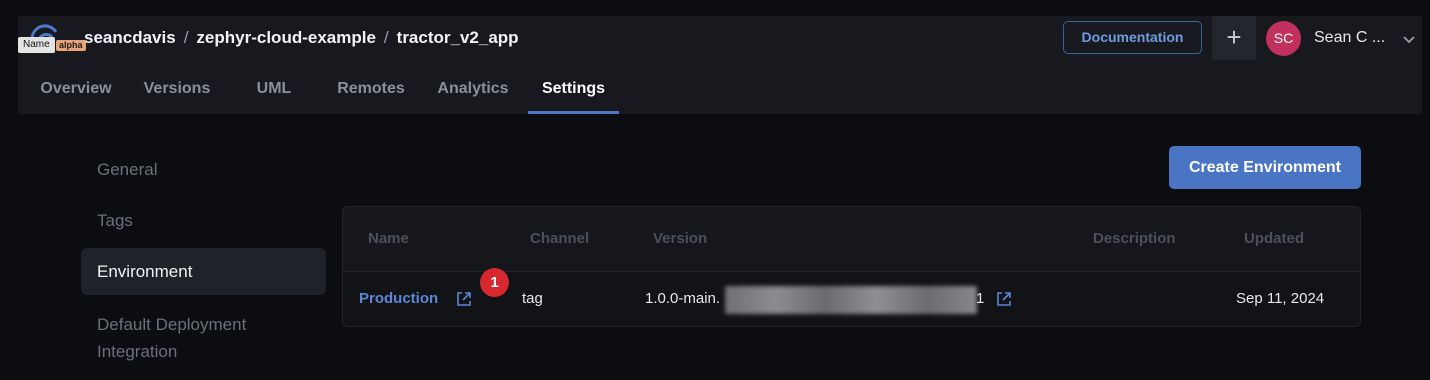 The image size is (1430, 380). What do you see at coordinates (851, 300) in the screenshot?
I see `redacted-version-text` at bounding box center [851, 300].